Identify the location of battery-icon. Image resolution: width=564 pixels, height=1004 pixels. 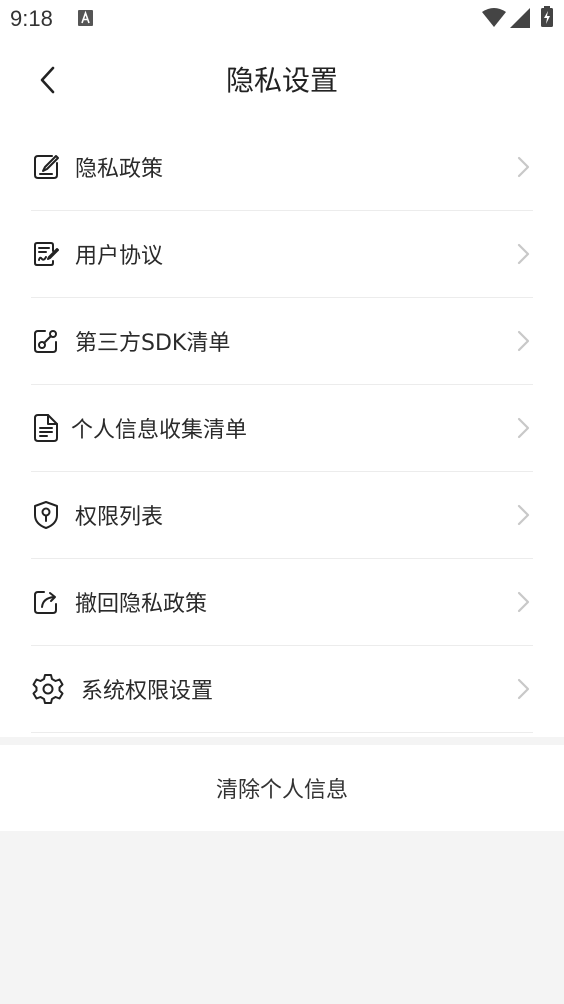
(547, 16).